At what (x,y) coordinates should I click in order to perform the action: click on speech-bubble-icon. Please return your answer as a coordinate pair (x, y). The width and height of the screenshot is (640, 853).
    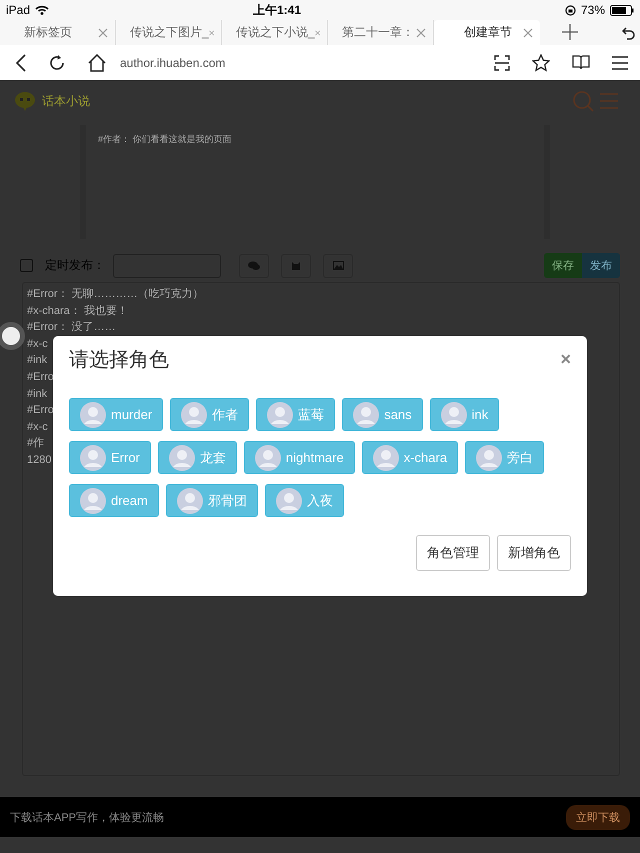
    Looking at the image, I should click on (254, 265).